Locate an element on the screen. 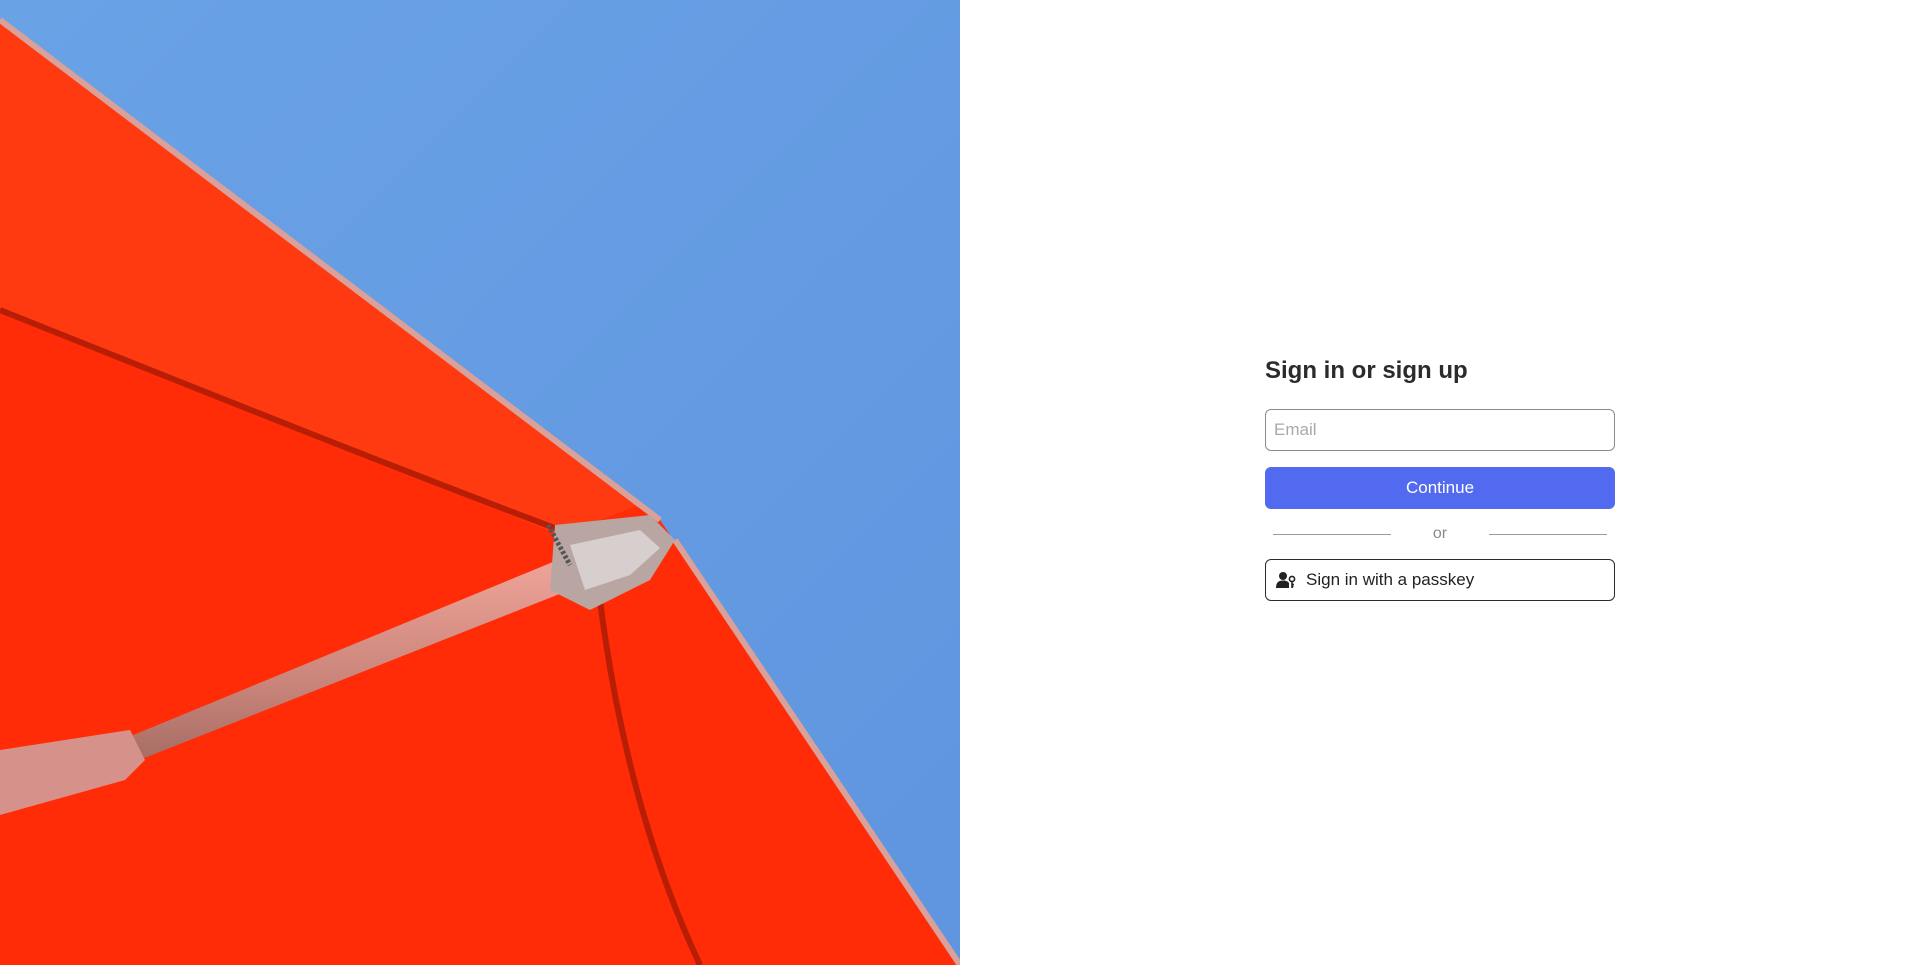 The image size is (1920, 965). divider-line-right is located at coordinates (1547, 534).